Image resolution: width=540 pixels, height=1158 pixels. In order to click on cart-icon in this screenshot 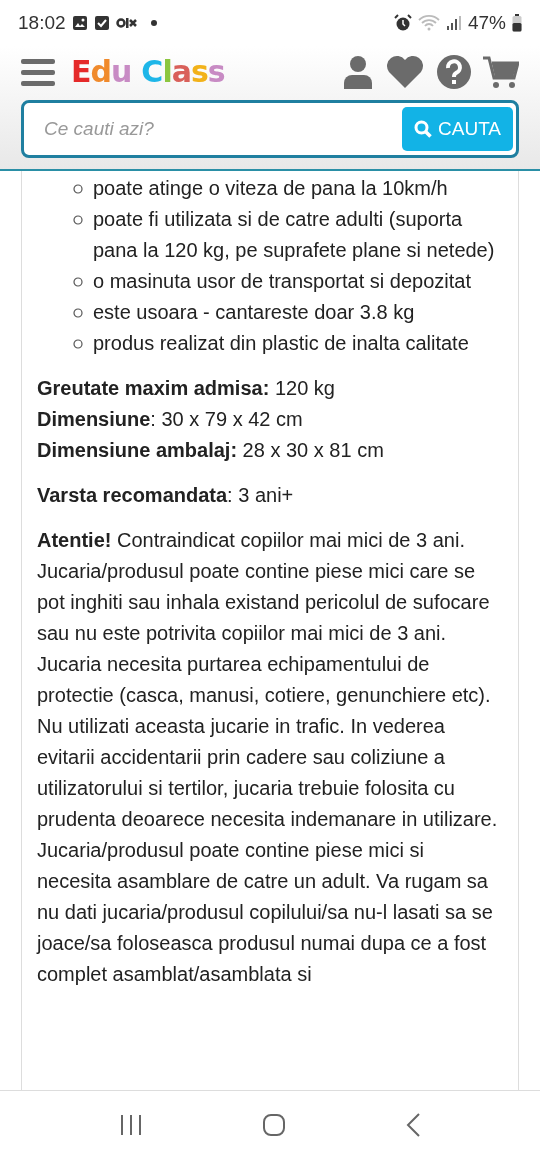, I will do `click(501, 72)`.